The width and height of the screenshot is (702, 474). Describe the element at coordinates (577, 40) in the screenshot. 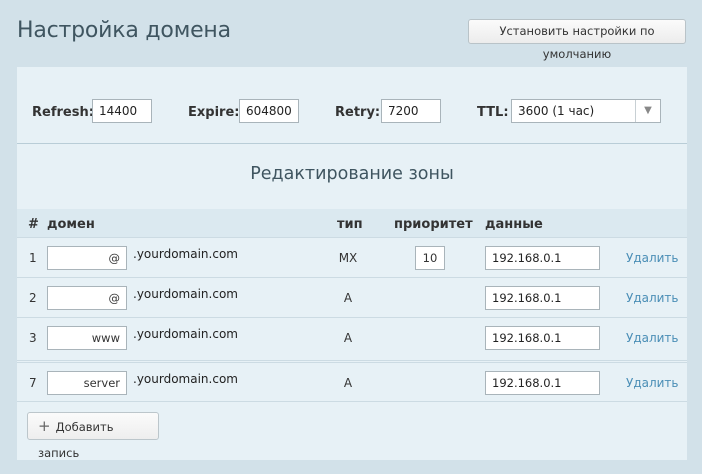

I see `set-defaults-button: Установить настройки по умолчанию` at that location.